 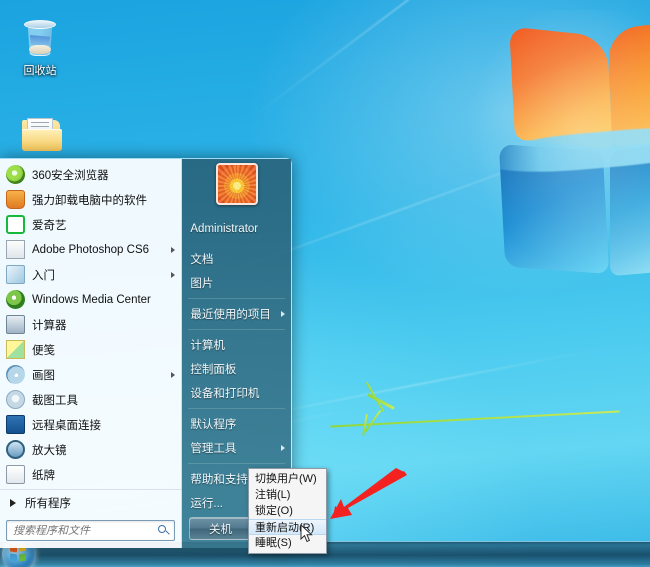 What do you see at coordinates (287, 543) in the screenshot?
I see `power-menu-item: 睡眠(S)` at bounding box center [287, 543].